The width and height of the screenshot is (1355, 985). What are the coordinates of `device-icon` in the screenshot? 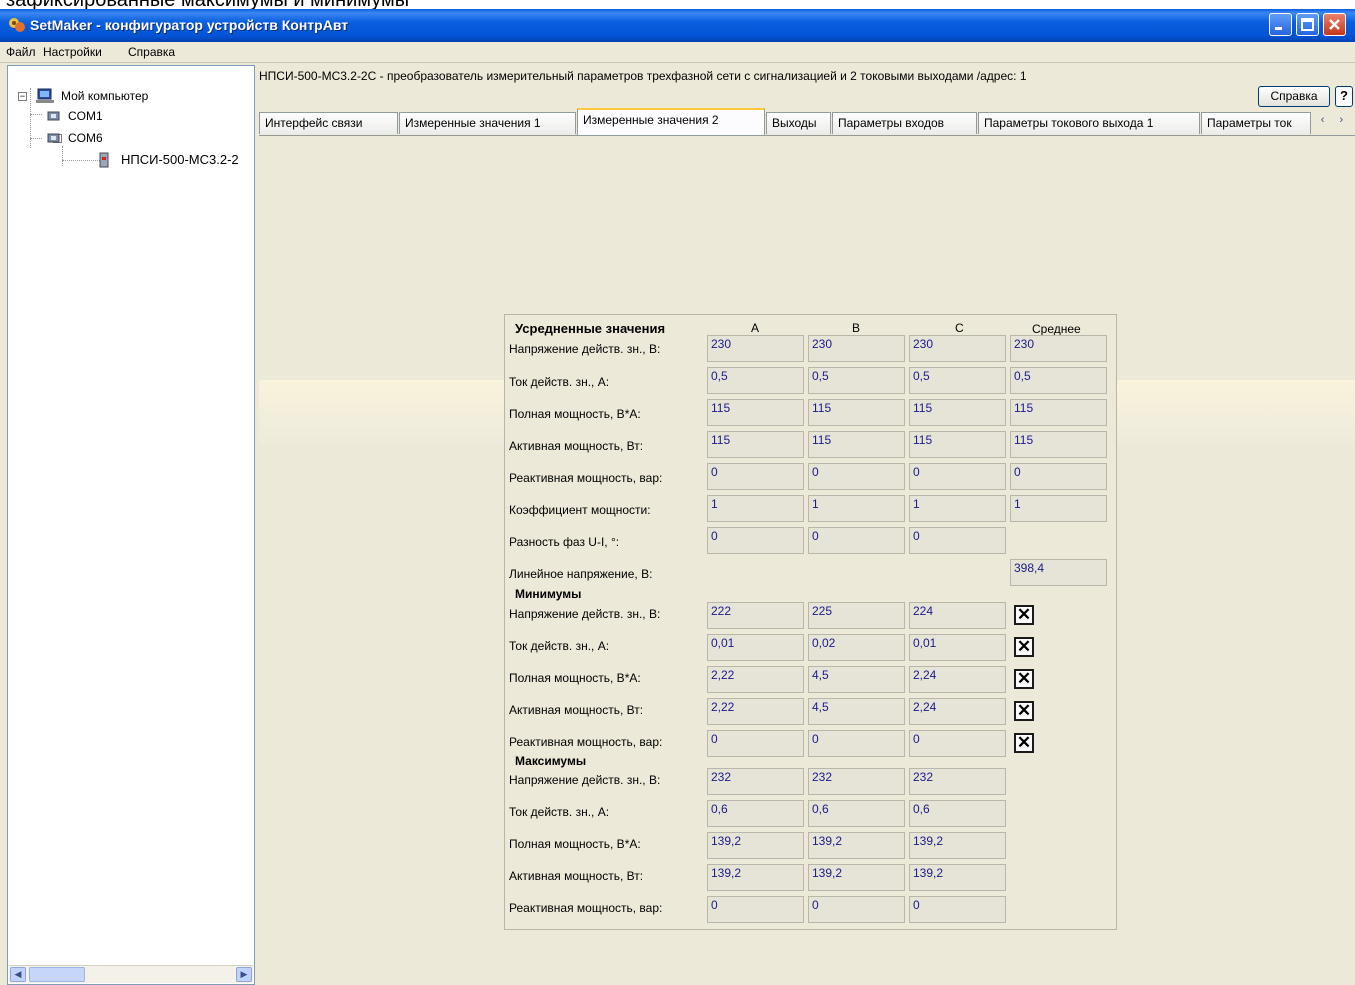 It's located at (104, 160).